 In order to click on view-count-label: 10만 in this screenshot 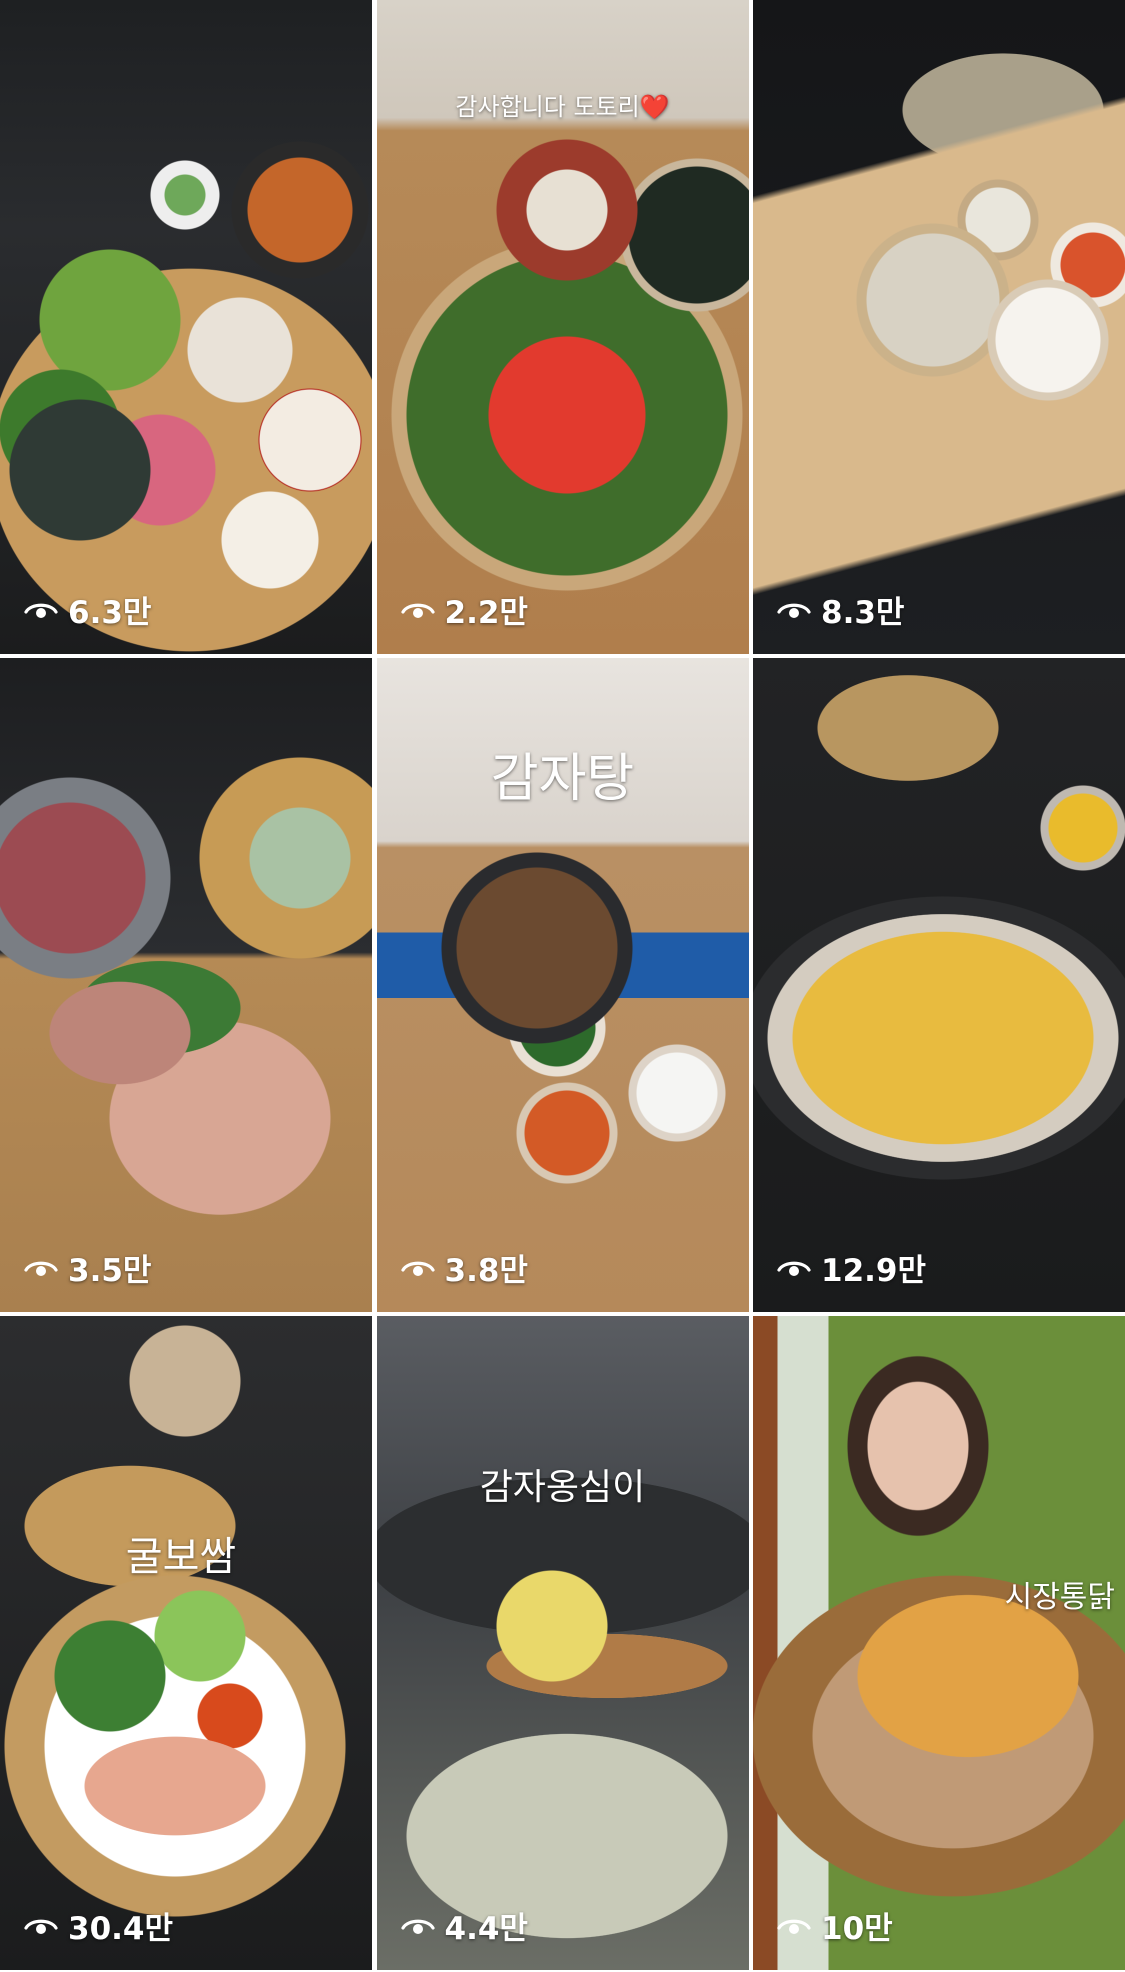, I will do `click(857, 1929)`.